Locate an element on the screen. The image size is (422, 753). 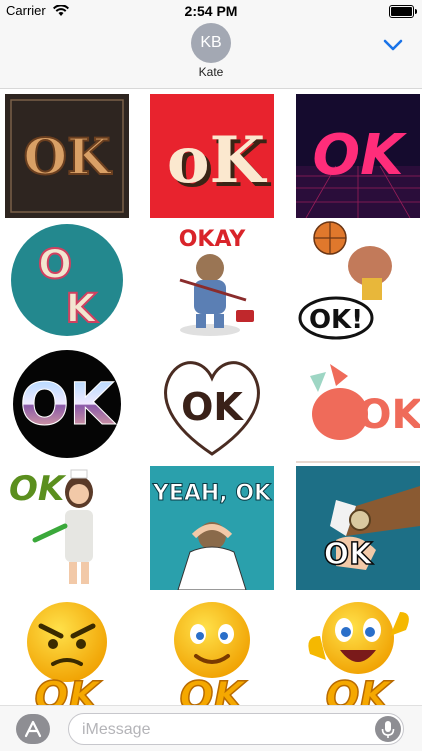
microphone-icon is located at coordinates (388, 729).